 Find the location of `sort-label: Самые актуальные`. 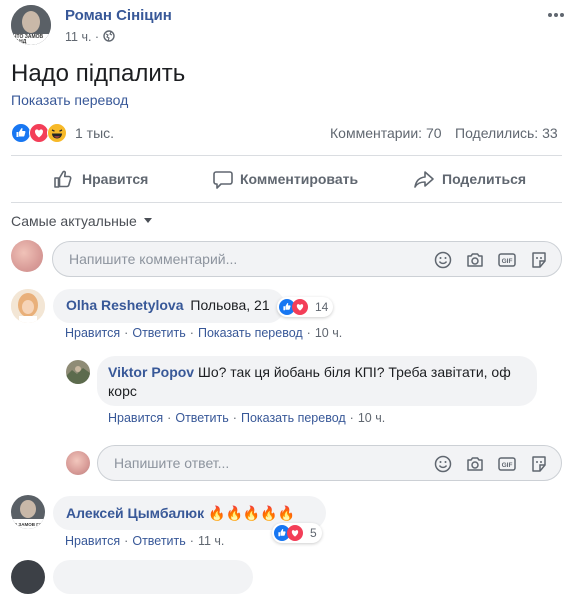

sort-label: Самые актуальные is located at coordinates (74, 221).